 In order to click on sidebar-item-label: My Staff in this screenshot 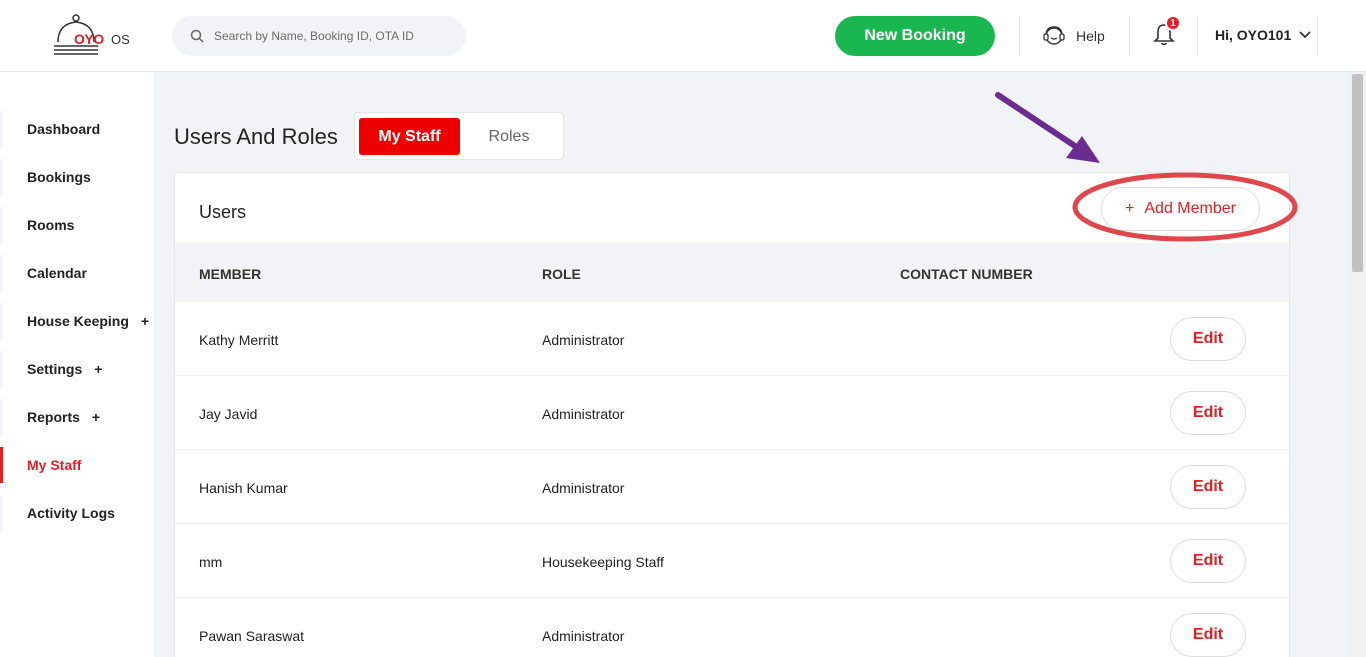, I will do `click(54, 465)`.